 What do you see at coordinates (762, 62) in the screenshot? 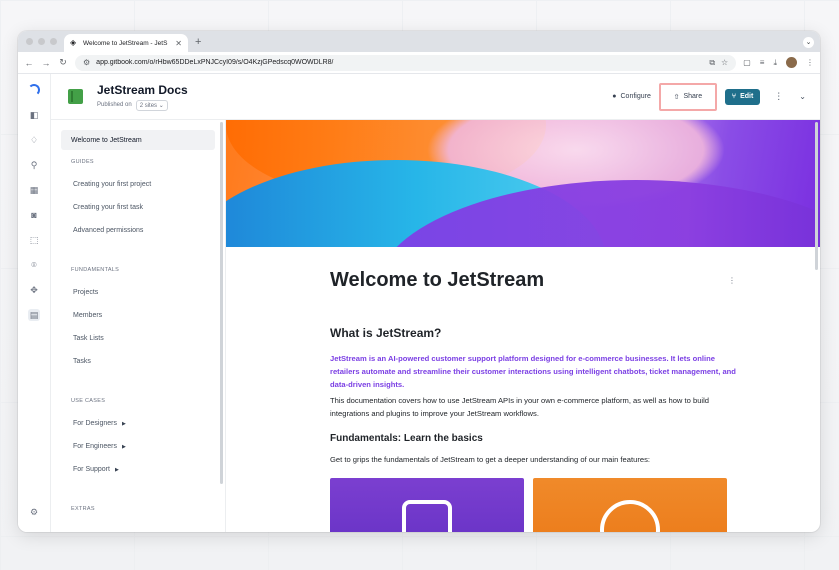
I see `reading-list-icon: ≡` at bounding box center [762, 62].